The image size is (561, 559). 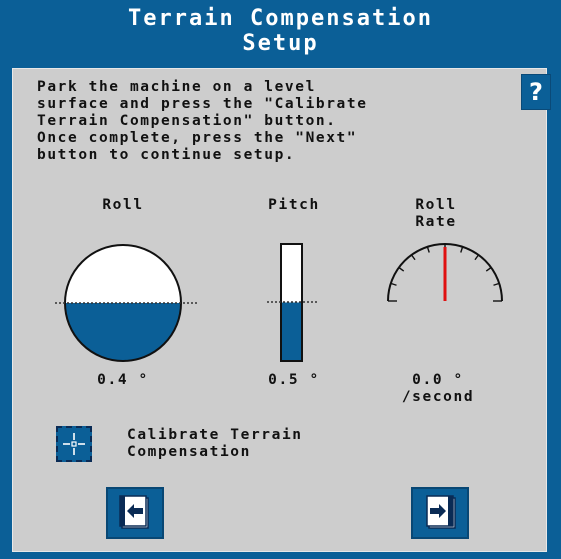 What do you see at coordinates (280, 18) in the screenshot?
I see `page-title-line1: Terrain Compensation` at bounding box center [280, 18].